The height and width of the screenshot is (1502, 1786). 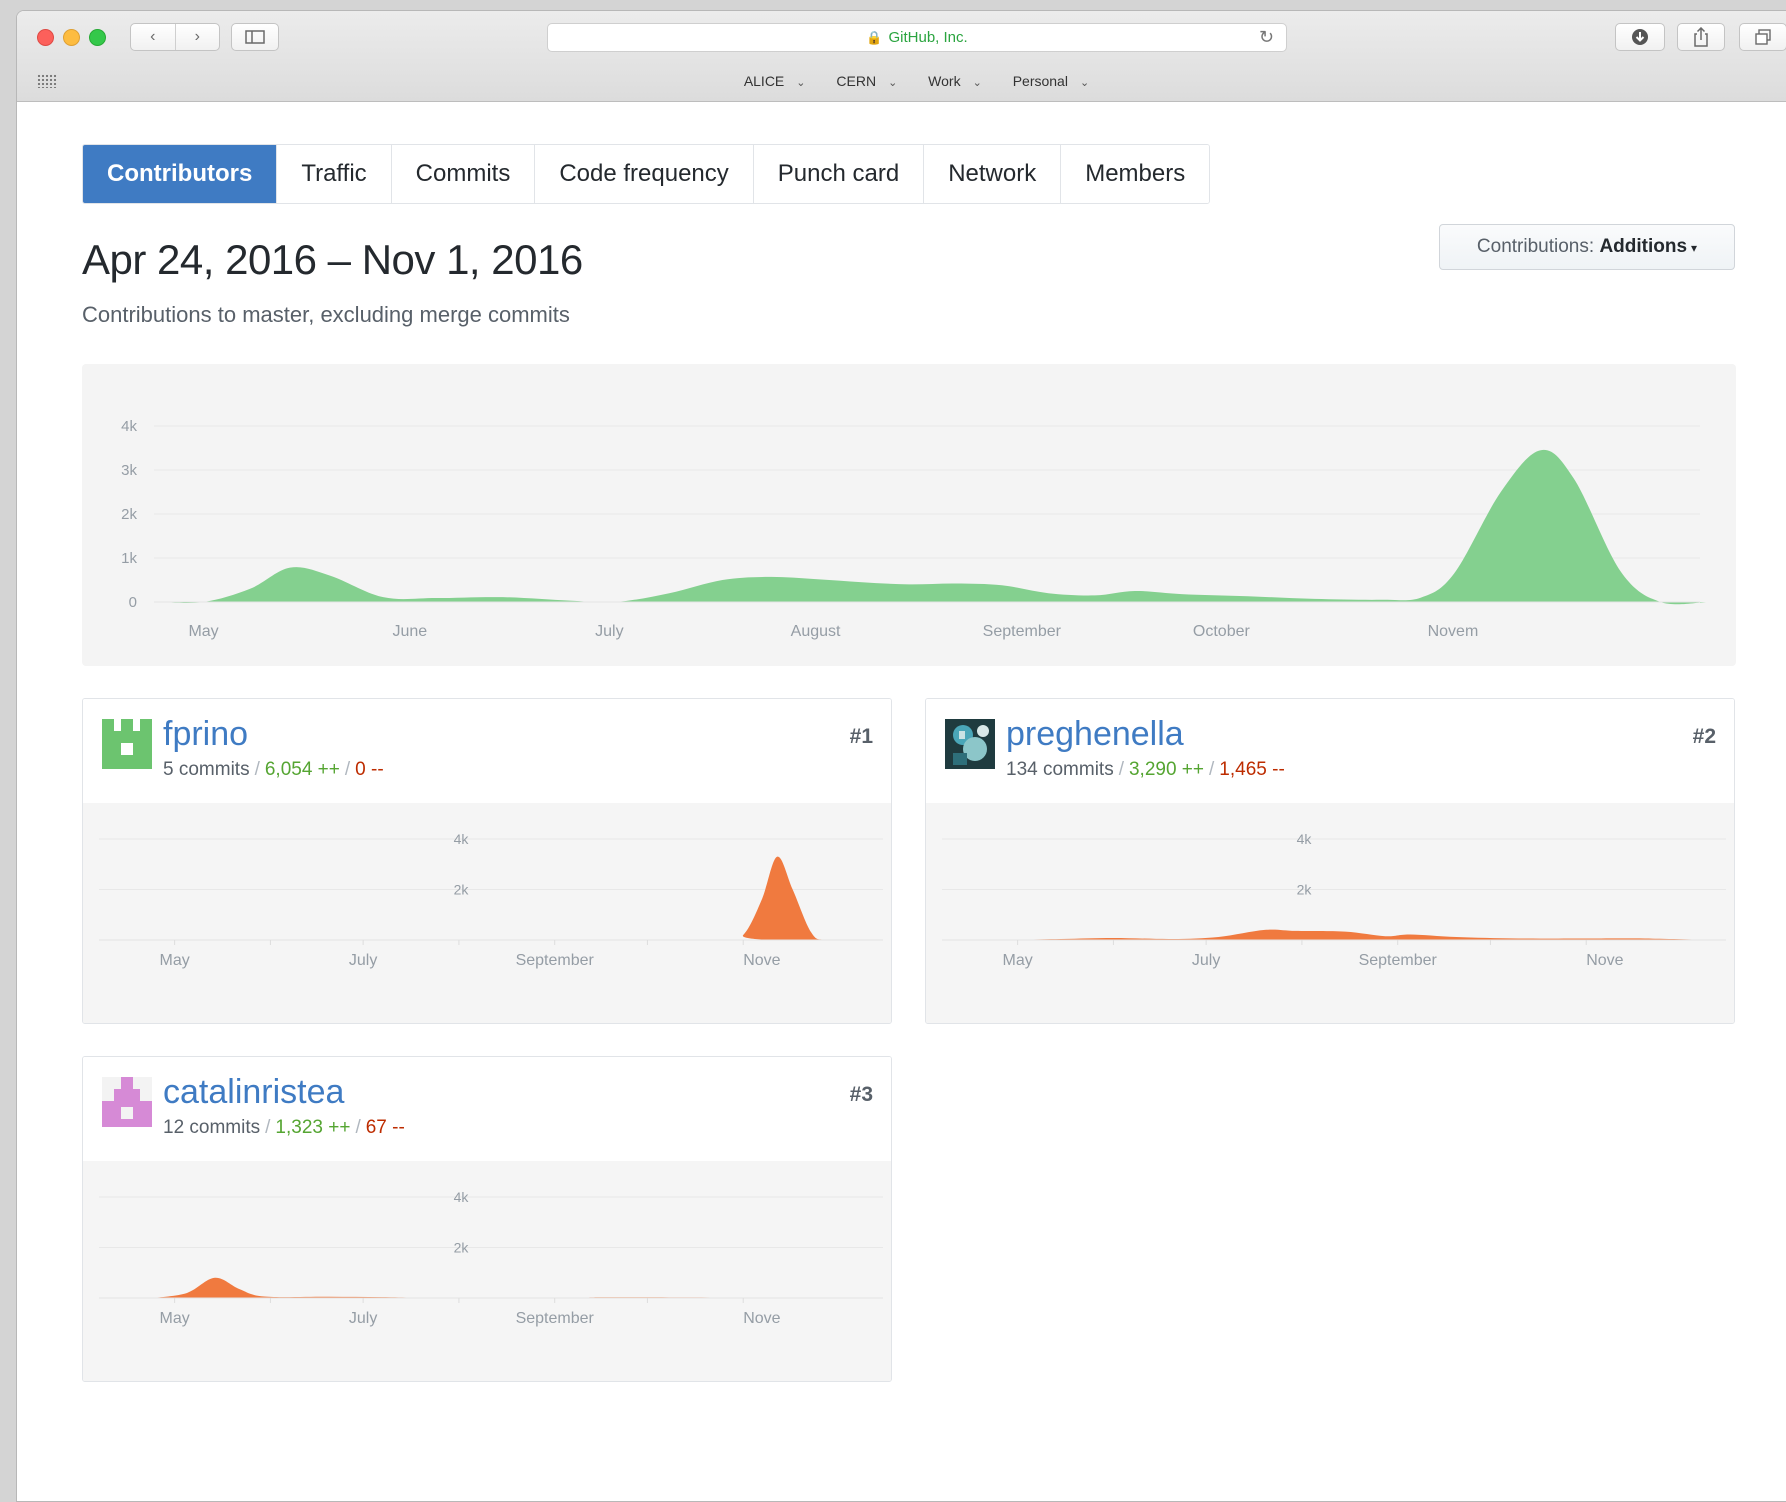 What do you see at coordinates (463, 174) in the screenshot?
I see `tab-commits: Commits` at bounding box center [463, 174].